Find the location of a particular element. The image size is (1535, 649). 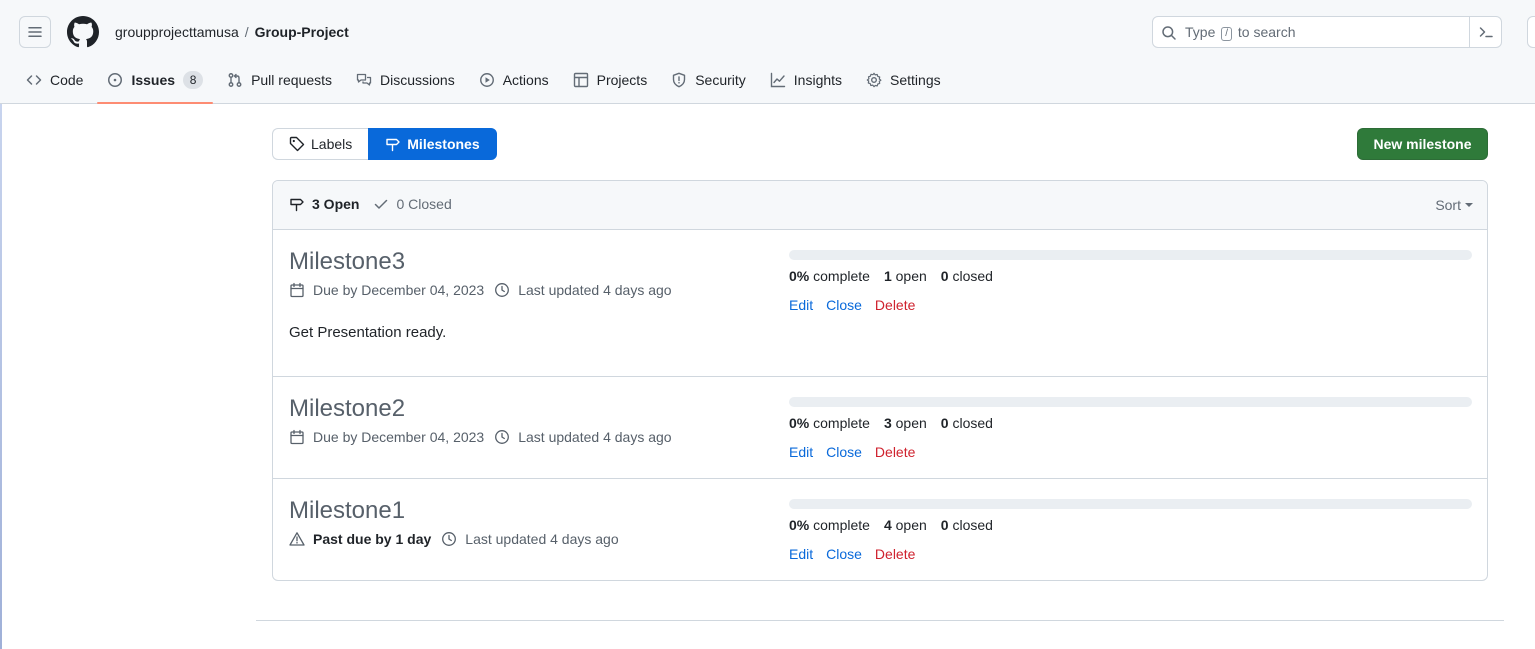

labels-milestones-subnav: Labels Milestones is located at coordinates (384, 144).